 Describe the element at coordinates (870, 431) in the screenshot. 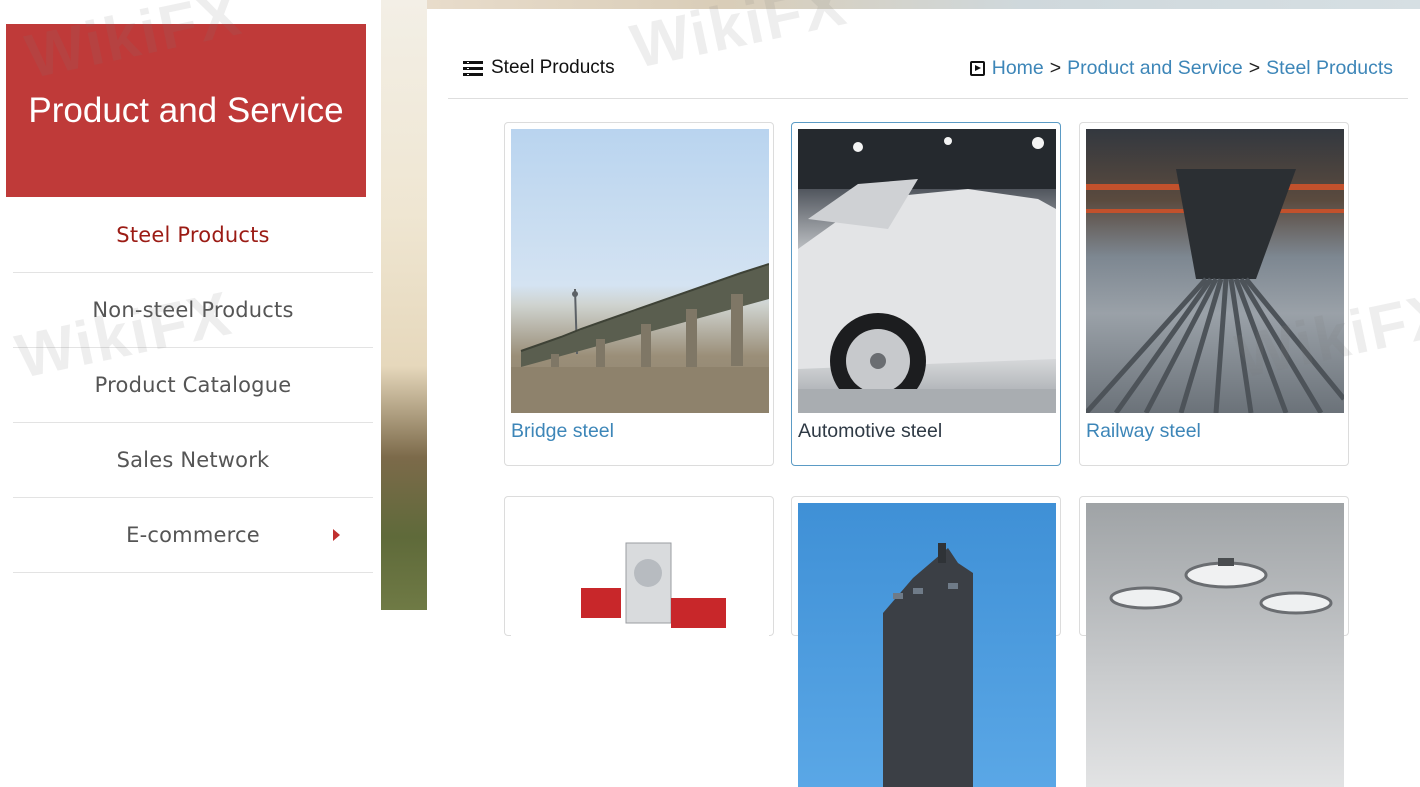

I see `product-caption: Automotive steel` at that location.